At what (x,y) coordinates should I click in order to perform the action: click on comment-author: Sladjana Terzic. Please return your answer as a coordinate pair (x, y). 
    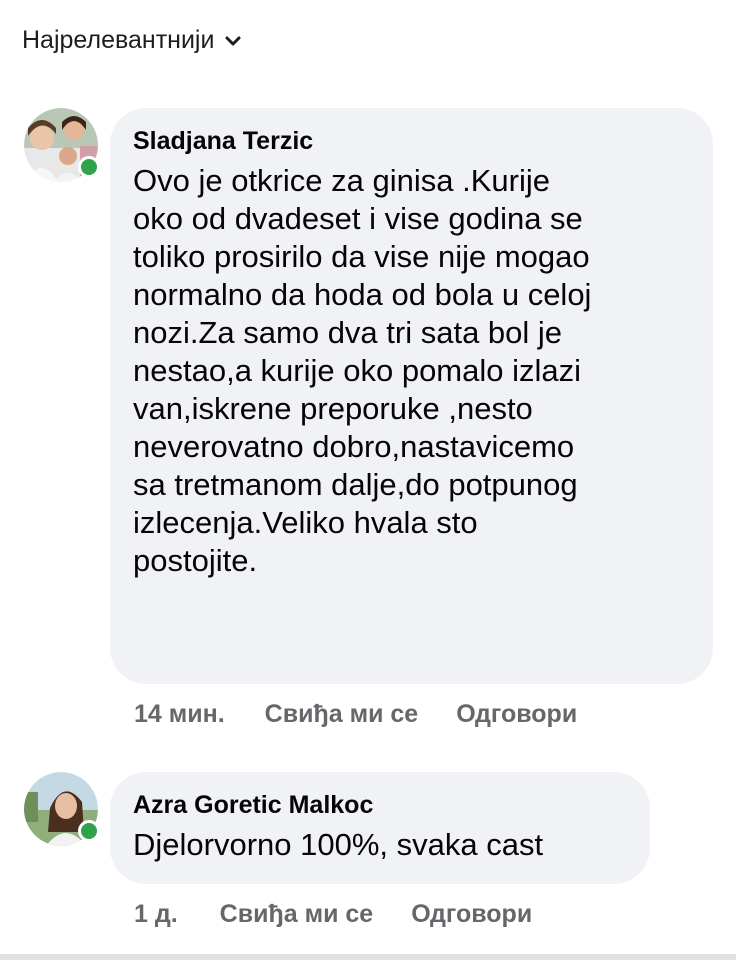
    Looking at the image, I should click on (412, 141).